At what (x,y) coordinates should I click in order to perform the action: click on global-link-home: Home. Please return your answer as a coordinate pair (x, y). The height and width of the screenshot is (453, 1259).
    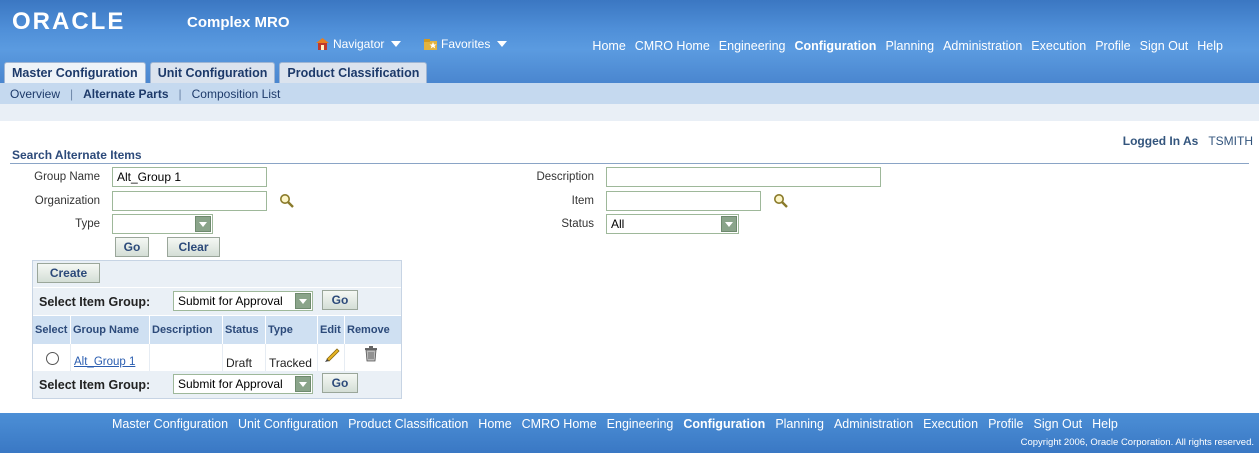
    Looking at the image, I should click on (608, 46).